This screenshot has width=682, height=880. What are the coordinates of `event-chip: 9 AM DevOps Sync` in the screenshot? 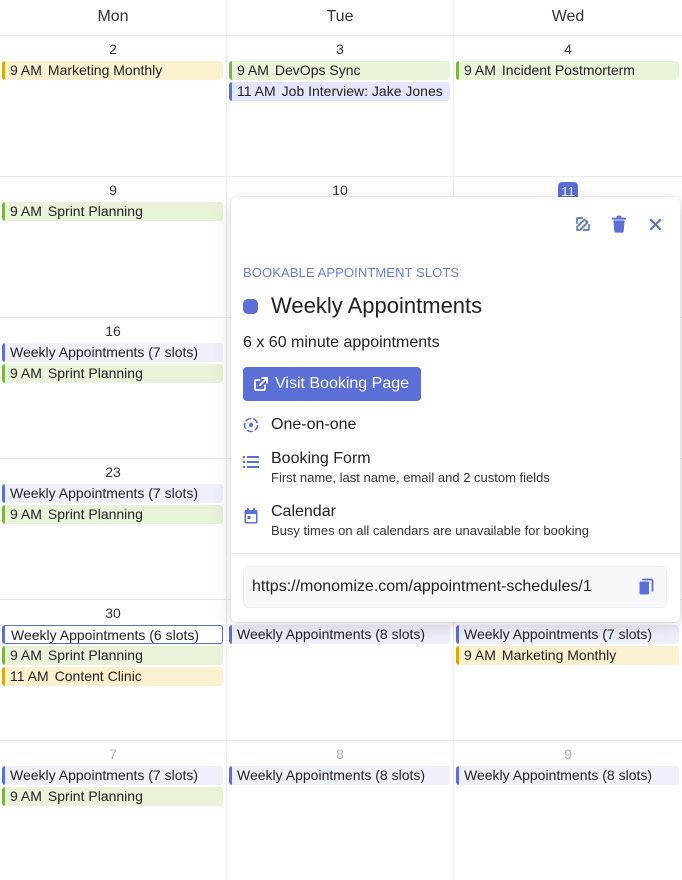 It's located at (339, 70).